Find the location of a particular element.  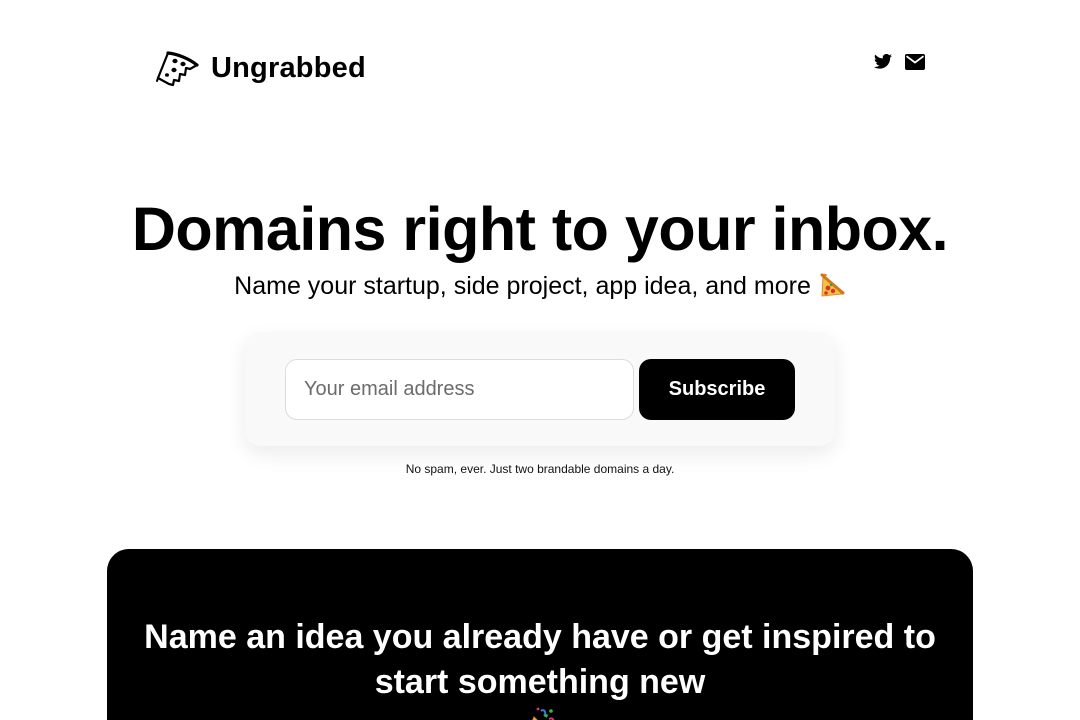

mail-icon is located at coordinates (915, 64).